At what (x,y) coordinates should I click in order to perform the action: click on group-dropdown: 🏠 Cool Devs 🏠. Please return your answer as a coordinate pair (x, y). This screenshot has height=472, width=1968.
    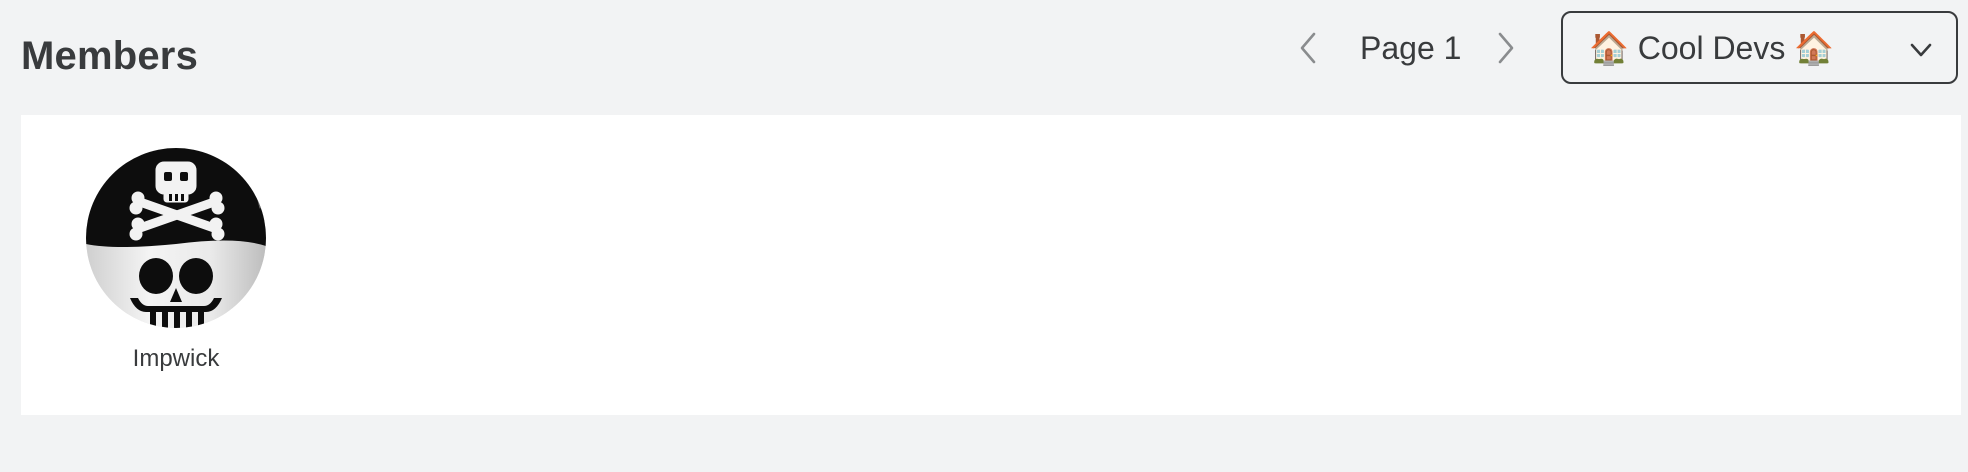
    Looking at the image, I should click on (1759, 47).